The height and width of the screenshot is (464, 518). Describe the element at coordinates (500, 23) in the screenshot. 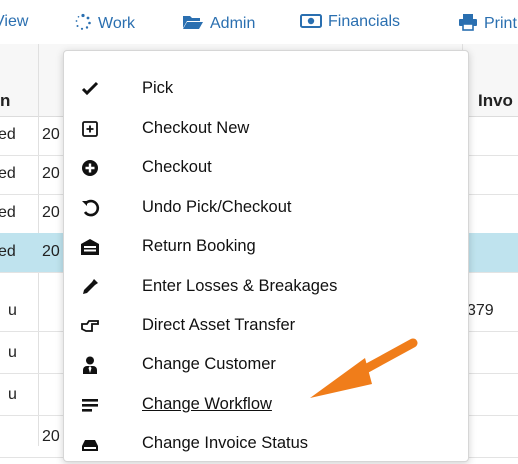

I see `print-label: Print` at that location.